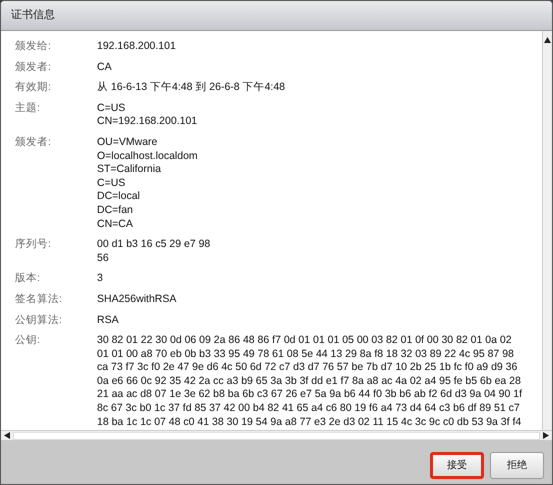 The height and width of the screenshot is (485, 553). I want to click on window-title: 证书信息, so click(276, 16).